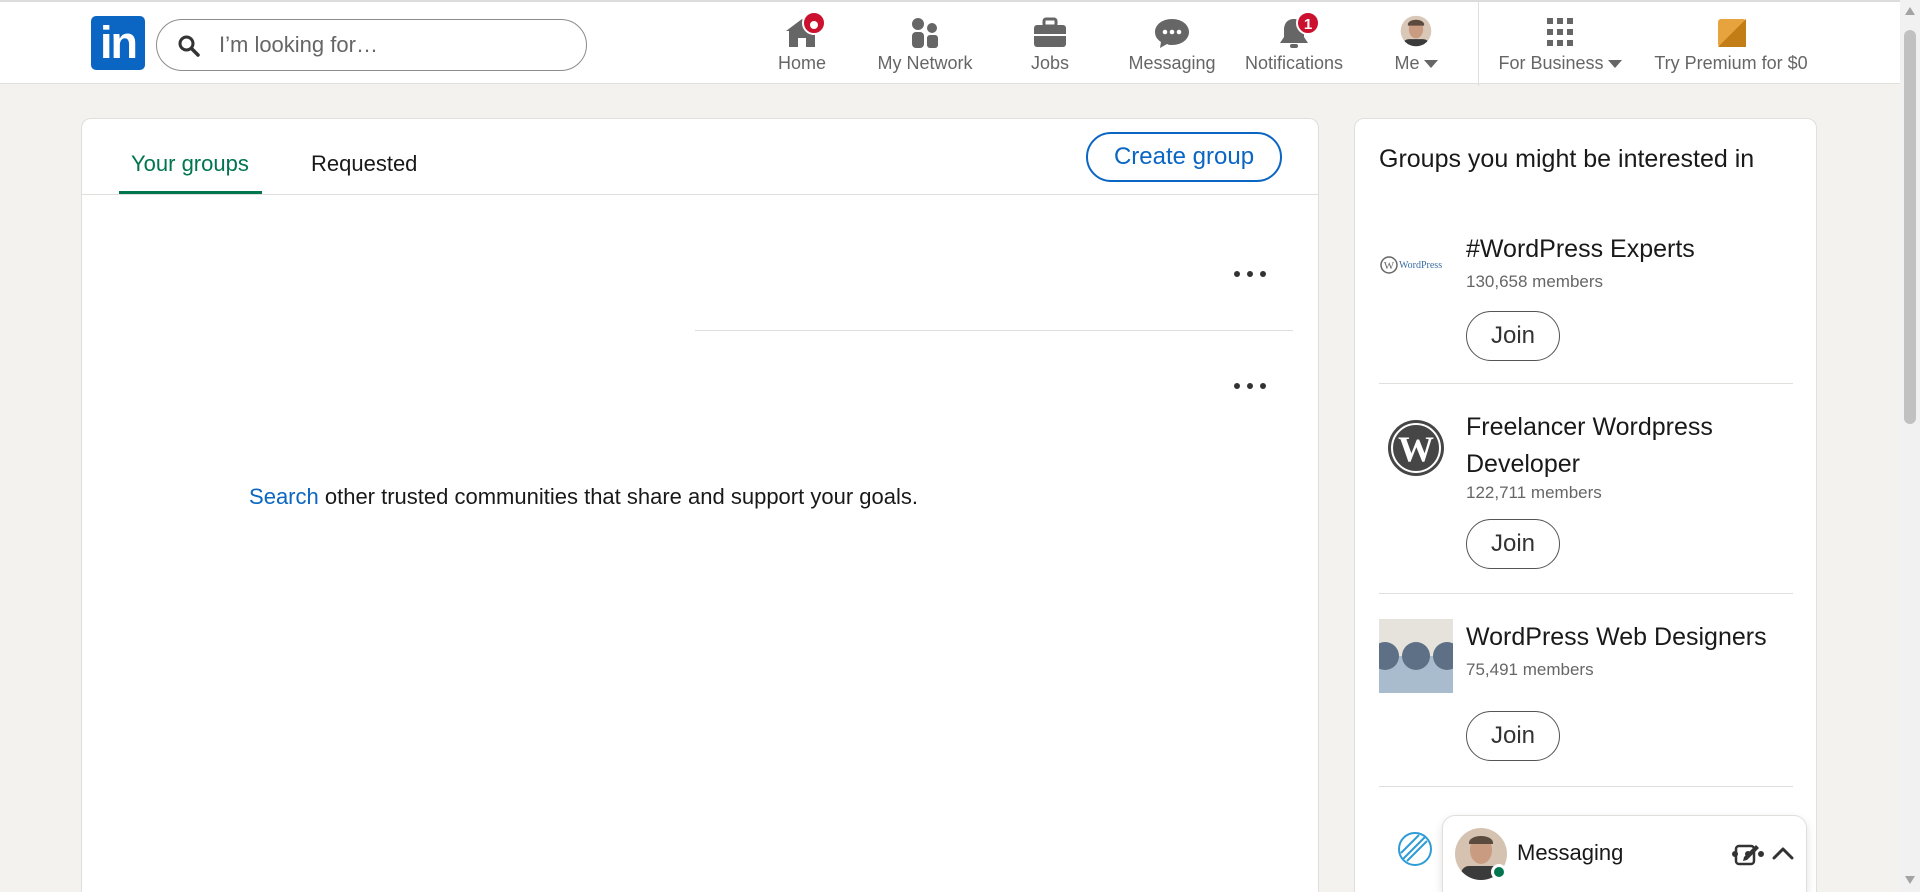 This screenshot has height=892, width=1920. What do you see at coordinates (1626, 249) in the screenshot?
I see `group-name: #WordPress Experts` at bounding box center [1626, 249].